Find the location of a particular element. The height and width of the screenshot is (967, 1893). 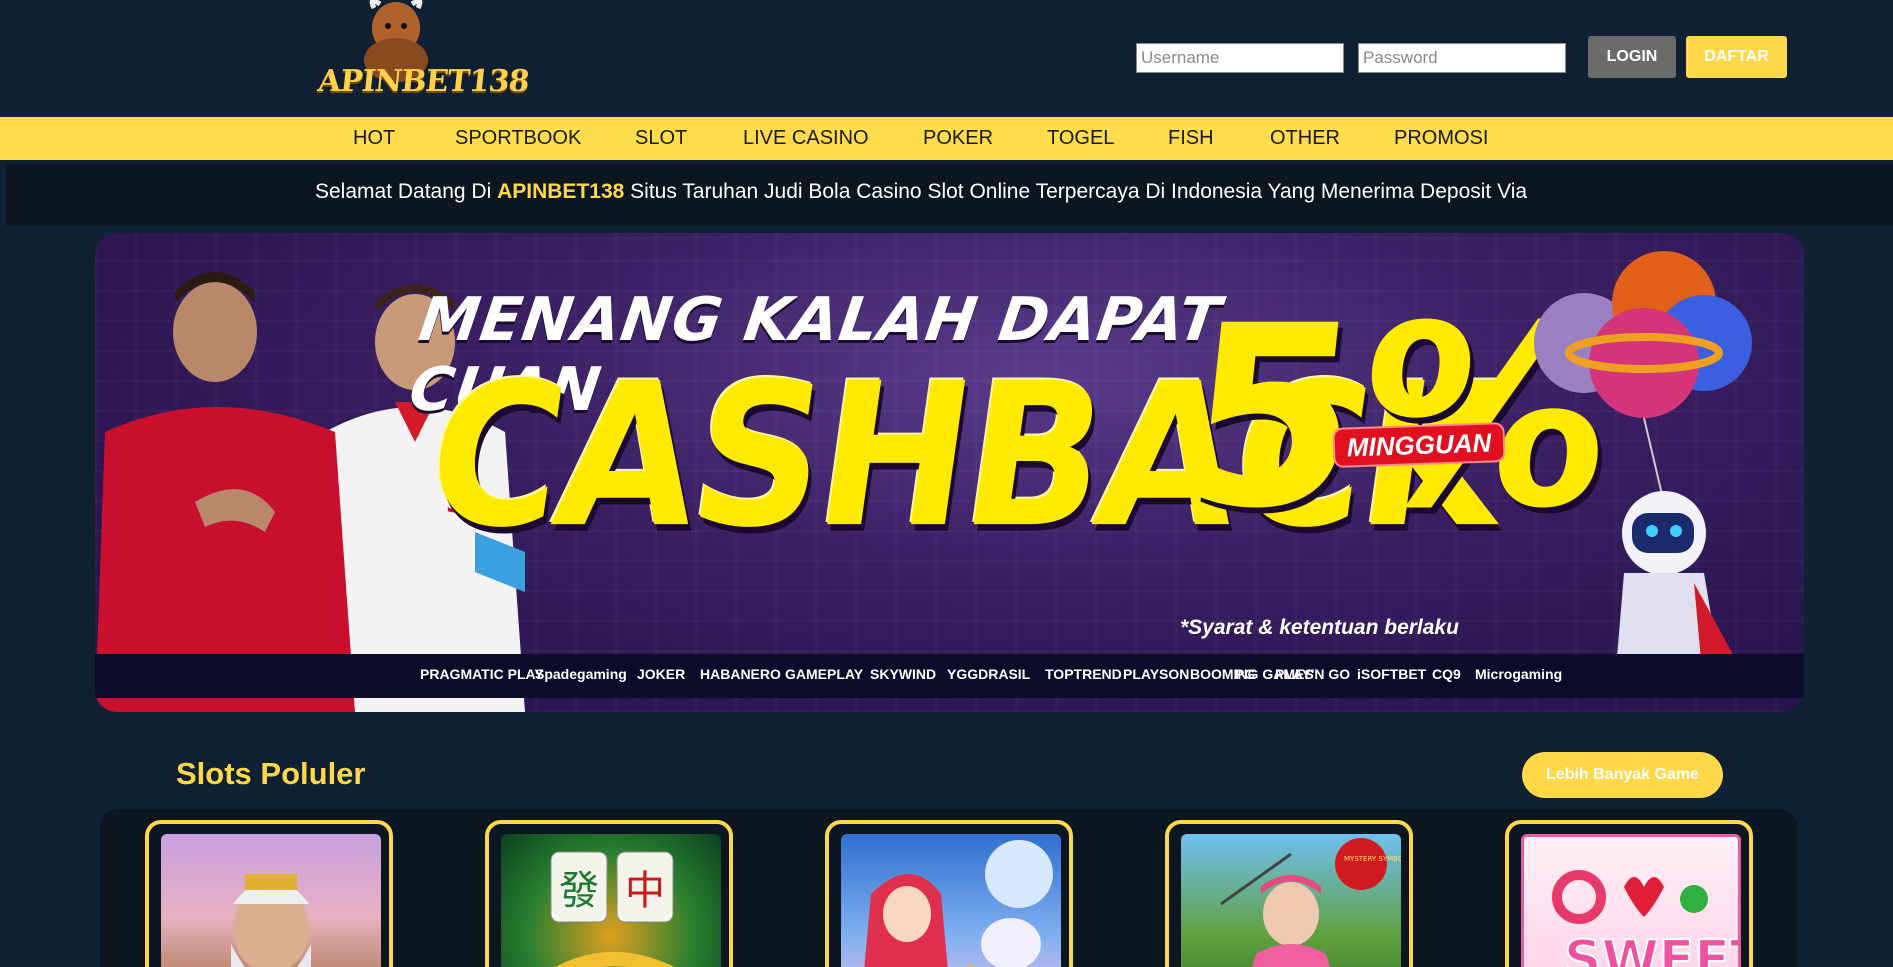

more-games-button: Lebih Banyak Game is located at coordinates (1622, 775).